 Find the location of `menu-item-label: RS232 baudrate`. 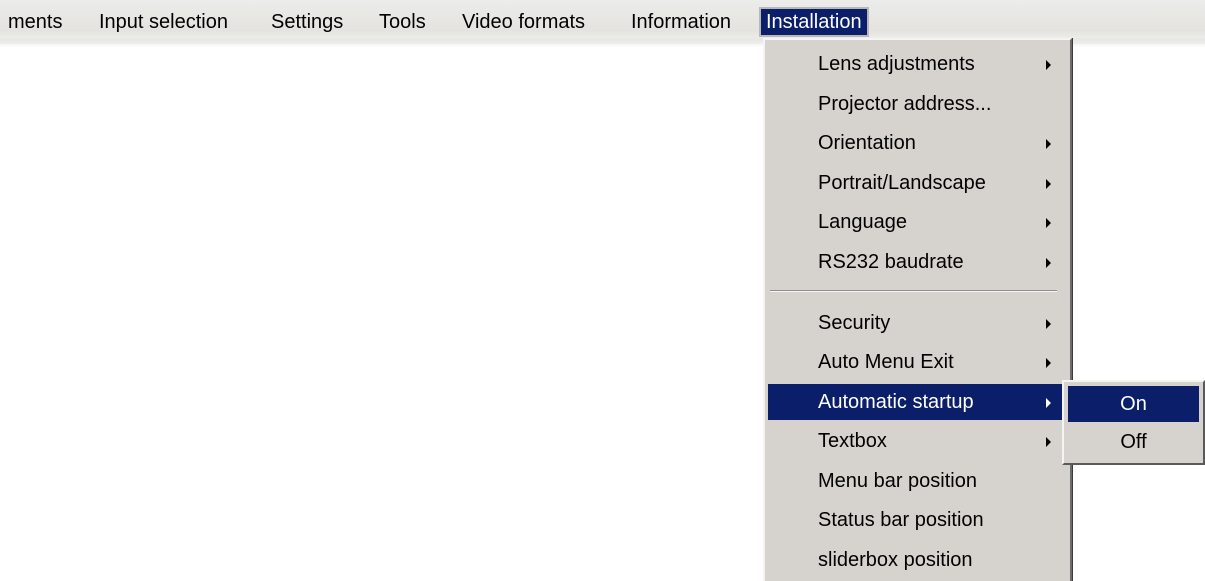

menu-item-label: RS232 baudrate is located at coordinates (891, 262).